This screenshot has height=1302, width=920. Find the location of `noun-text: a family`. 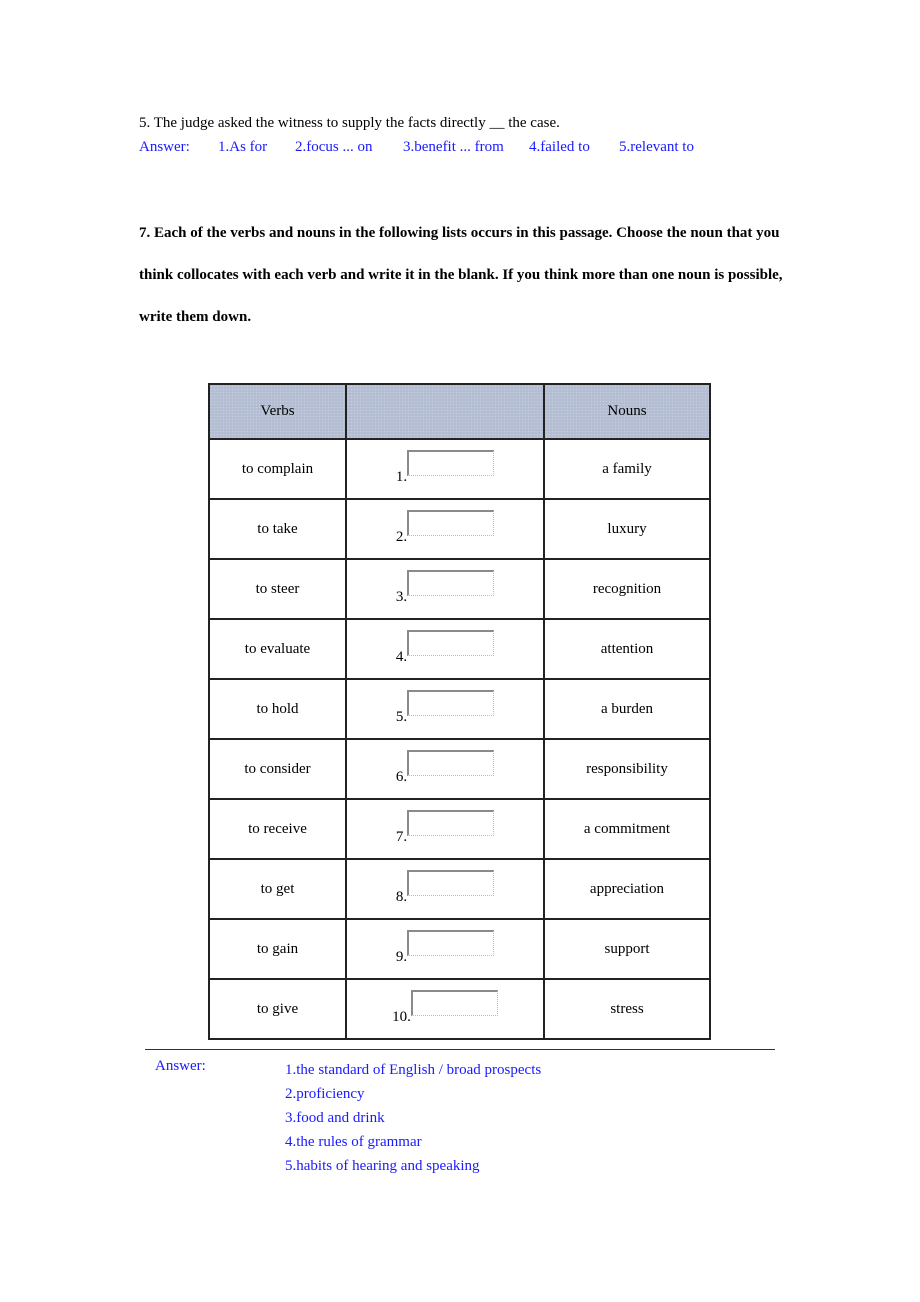

noun-text: a family is located at coordinates (627, 468).